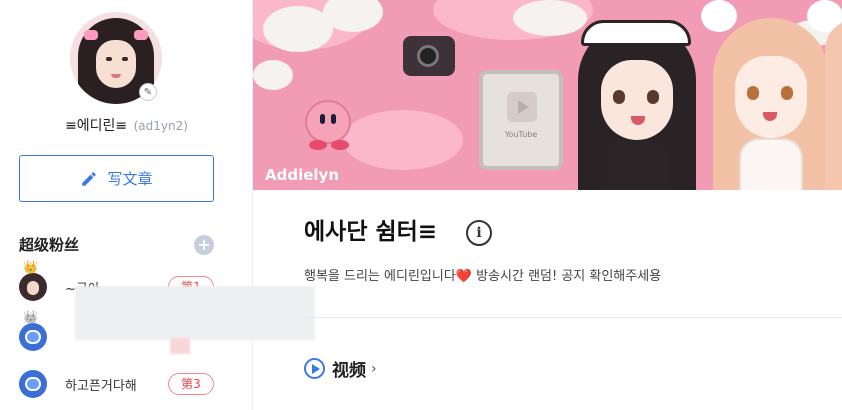 The height and width of the screenshot is (410, 842). What do you see at coordinates (30, 267) in the screenshot?
I see `gold-crown-icon: 👑` at bounding box center [30, 267].